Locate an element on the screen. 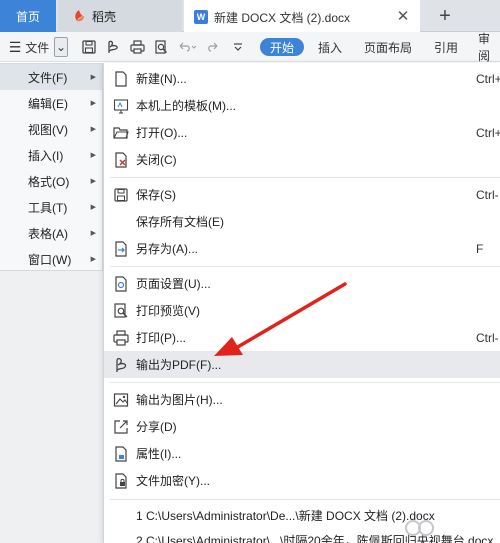 Image resolution: width=500 pixels, height=543 pixels. open-folder-icon is located at coordinates (121, 133).